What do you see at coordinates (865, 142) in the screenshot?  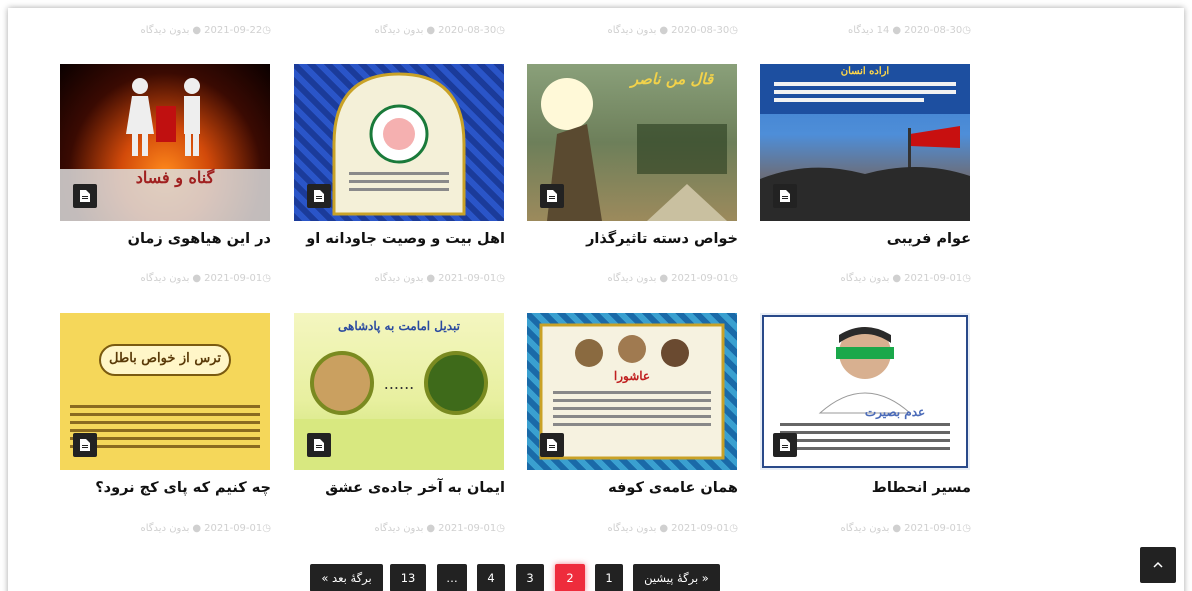 I see `post-thumbnail: اراده انسان` at bounding box center [865, 142].